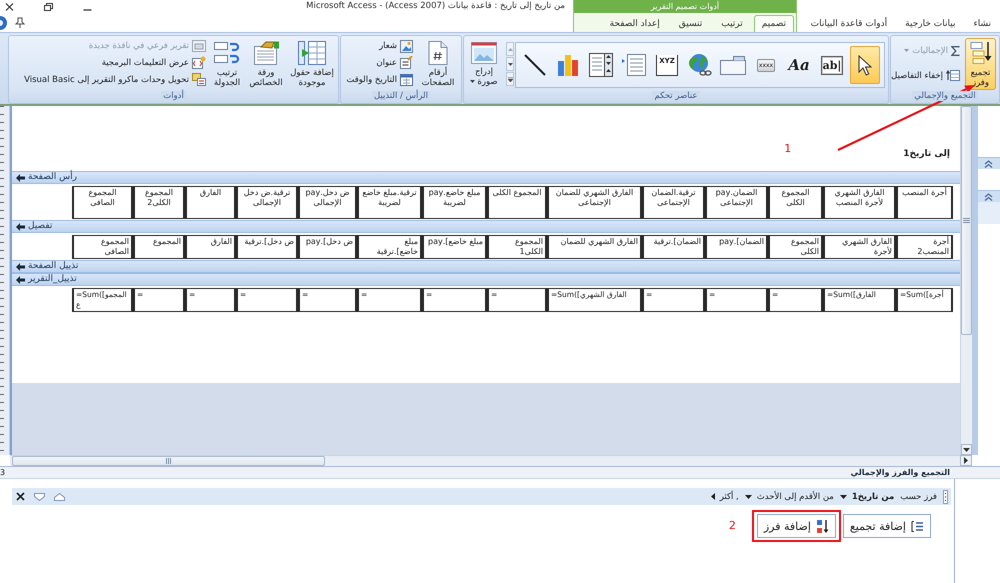 The width and height of the screenshot is (1000, 583). What do you see at coordinates (227, 53) in the screenshot?
I see `tab-order-icon` at bounding box center [227, 53].